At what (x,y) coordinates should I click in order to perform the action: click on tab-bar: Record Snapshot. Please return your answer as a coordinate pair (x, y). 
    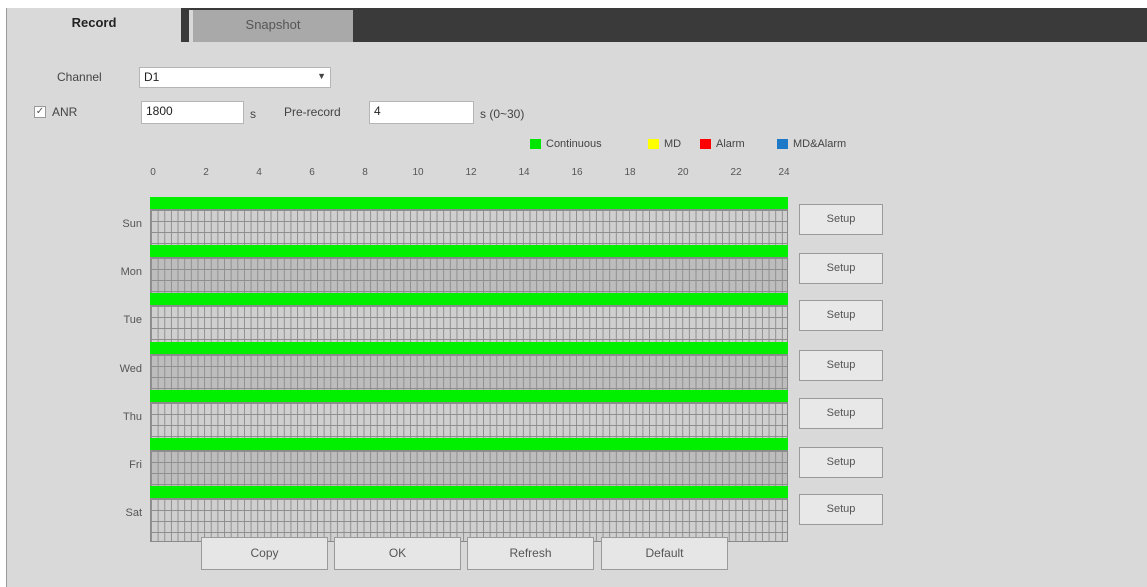
    Looking at the image, I should click on (577, 25).